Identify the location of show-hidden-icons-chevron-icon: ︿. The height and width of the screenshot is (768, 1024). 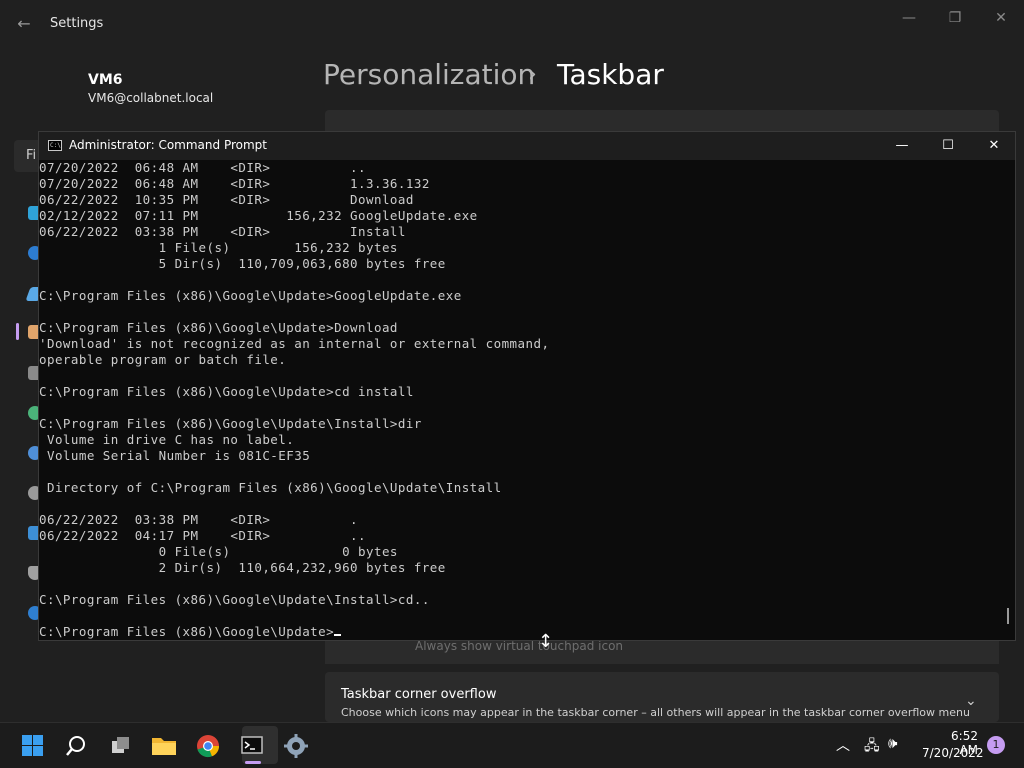
(843, 745).